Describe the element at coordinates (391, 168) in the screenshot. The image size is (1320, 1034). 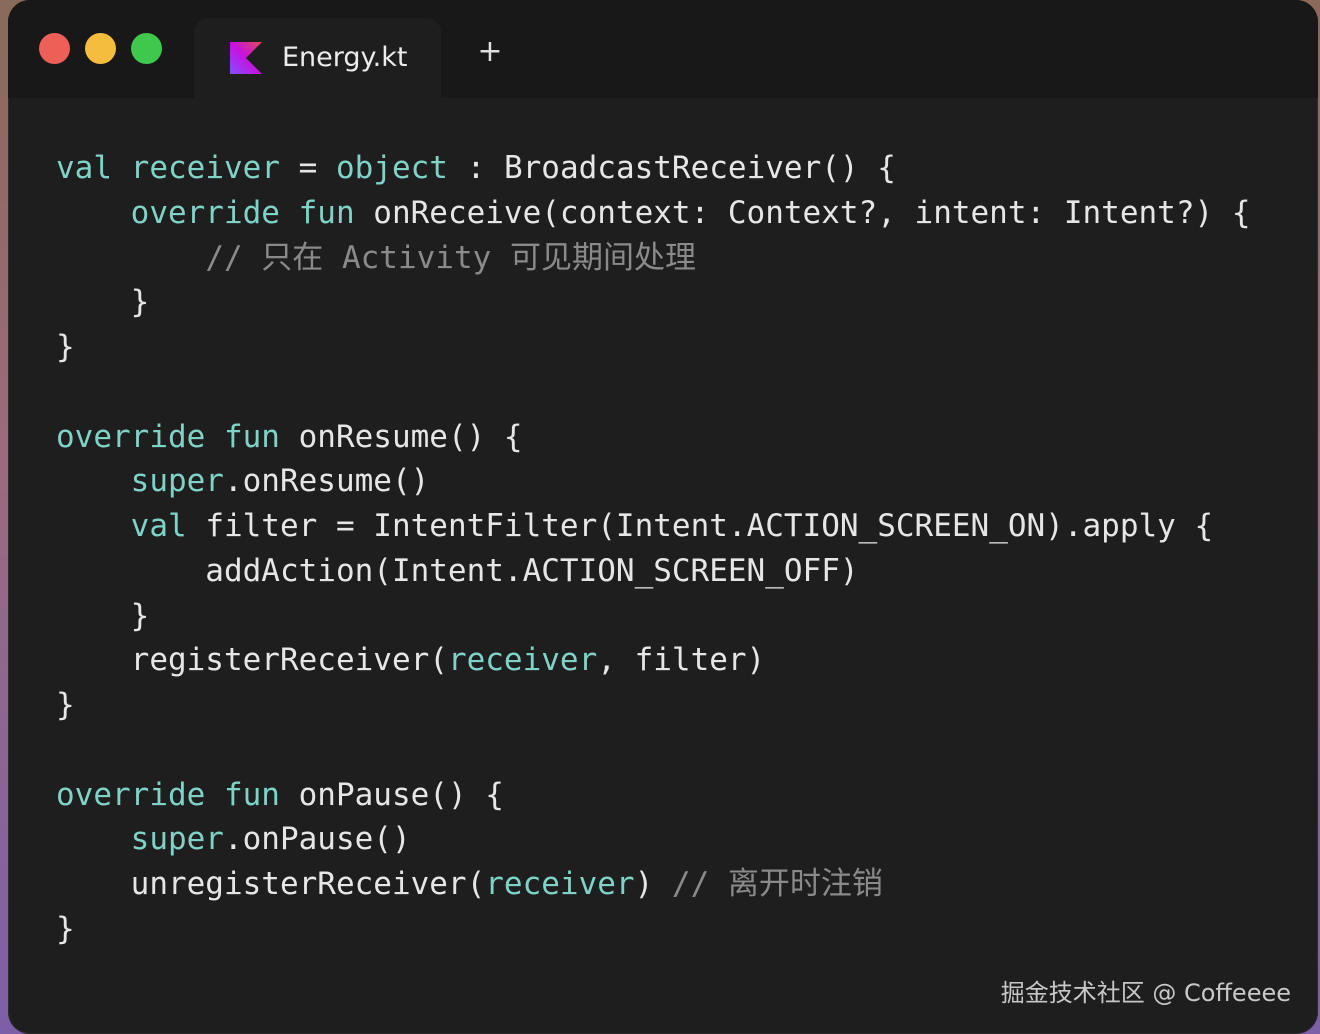
I see `code-keyword: object` at that location.